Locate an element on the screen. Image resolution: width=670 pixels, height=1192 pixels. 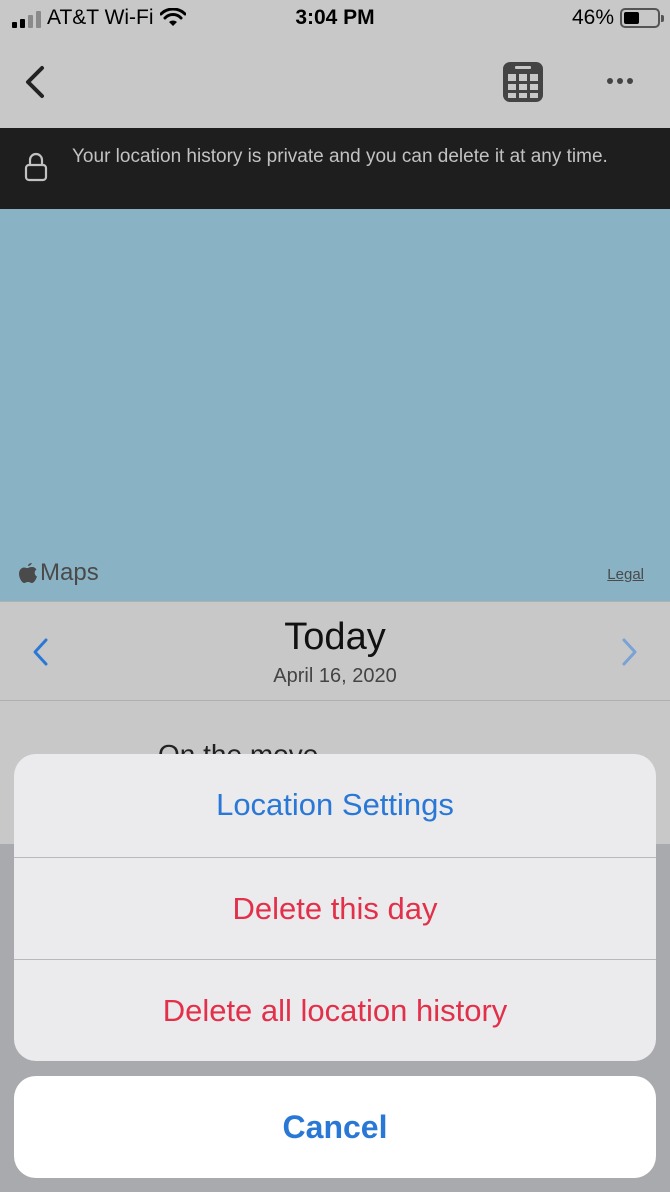
back-chevron-icon is located at coordinates (36, 82).